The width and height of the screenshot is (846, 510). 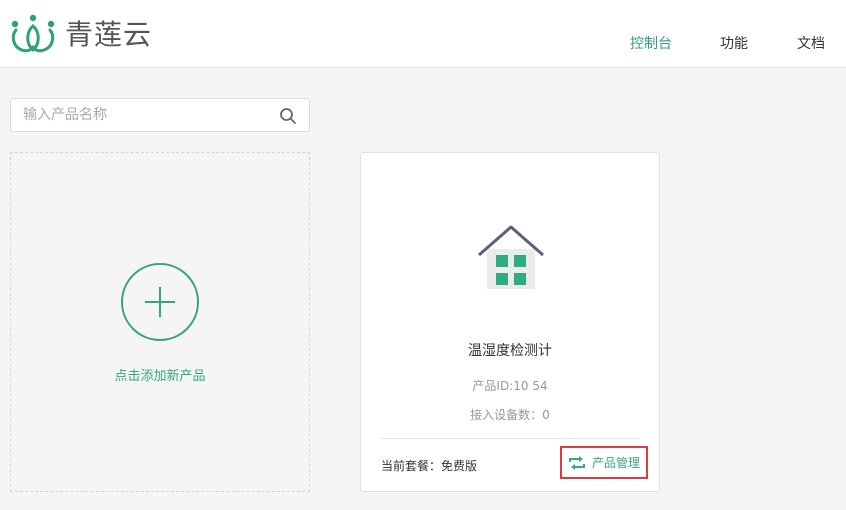 What do you see at coordinates (33, 33) in the screenshot?
I see `lotus-logo-icon` at bounding box center [33, 33].